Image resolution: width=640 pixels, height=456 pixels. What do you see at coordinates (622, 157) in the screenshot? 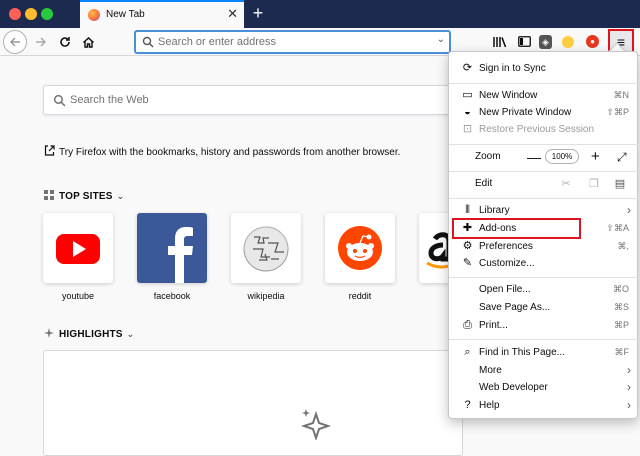
I see `fullscreen-icon: ⤢` at bounding box center [622, 157].